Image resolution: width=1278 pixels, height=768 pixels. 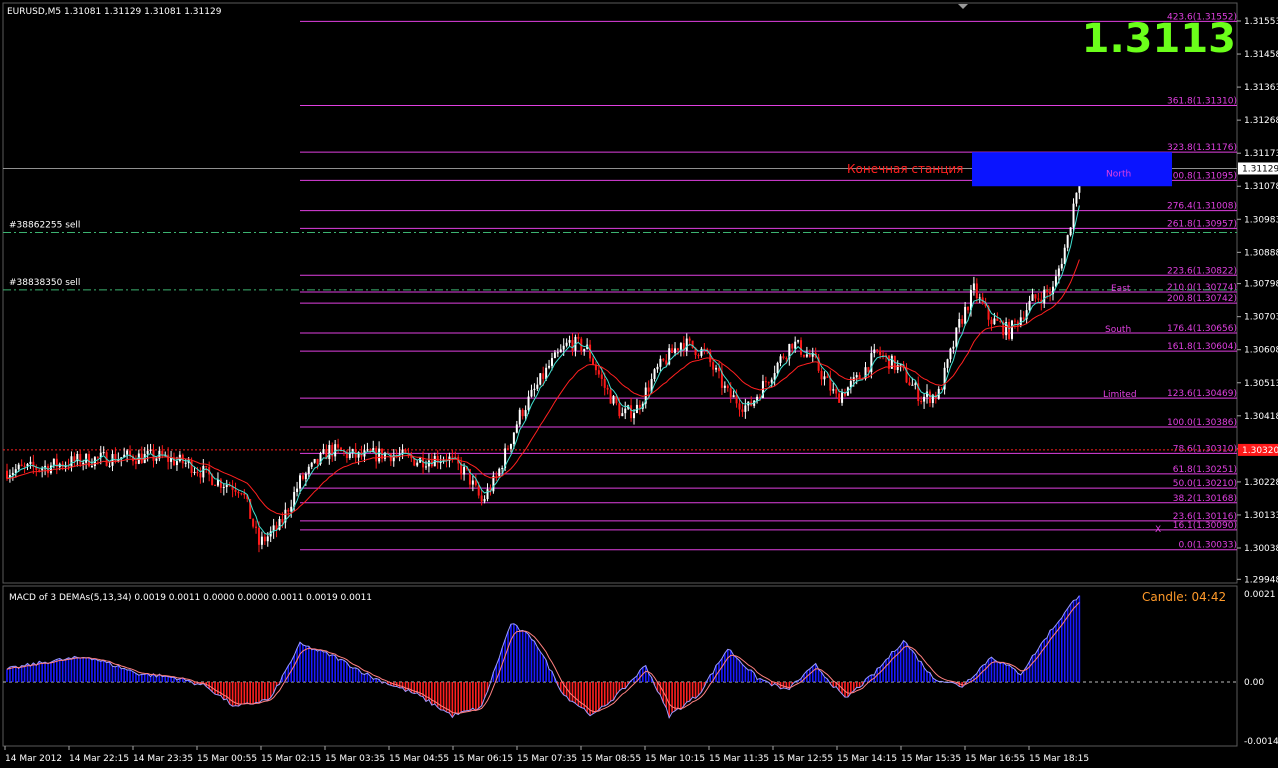 What do you see at coordinates (1261, 580) in the screenshot?
I see `price-tick-label: 1.29948` at bounding box center [1261, 580].